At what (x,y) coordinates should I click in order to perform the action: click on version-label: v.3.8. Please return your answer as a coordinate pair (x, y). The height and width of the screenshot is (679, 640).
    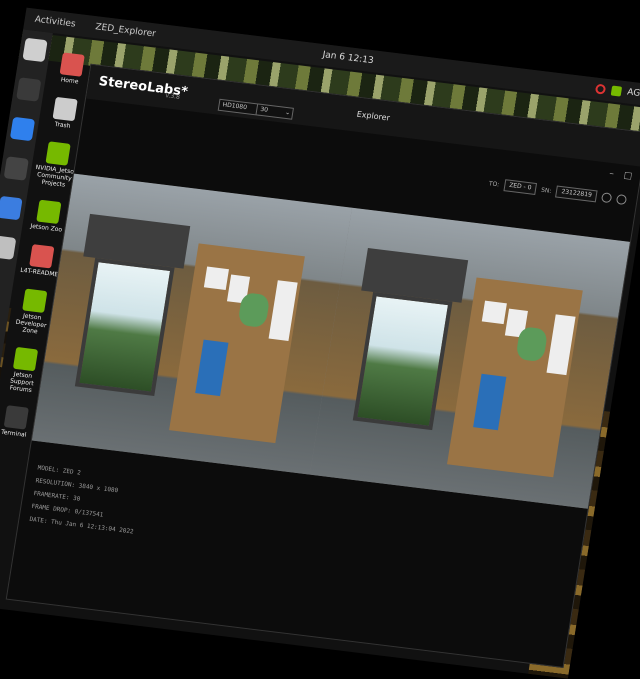
    Looking at the image, I should click on (172, 96).